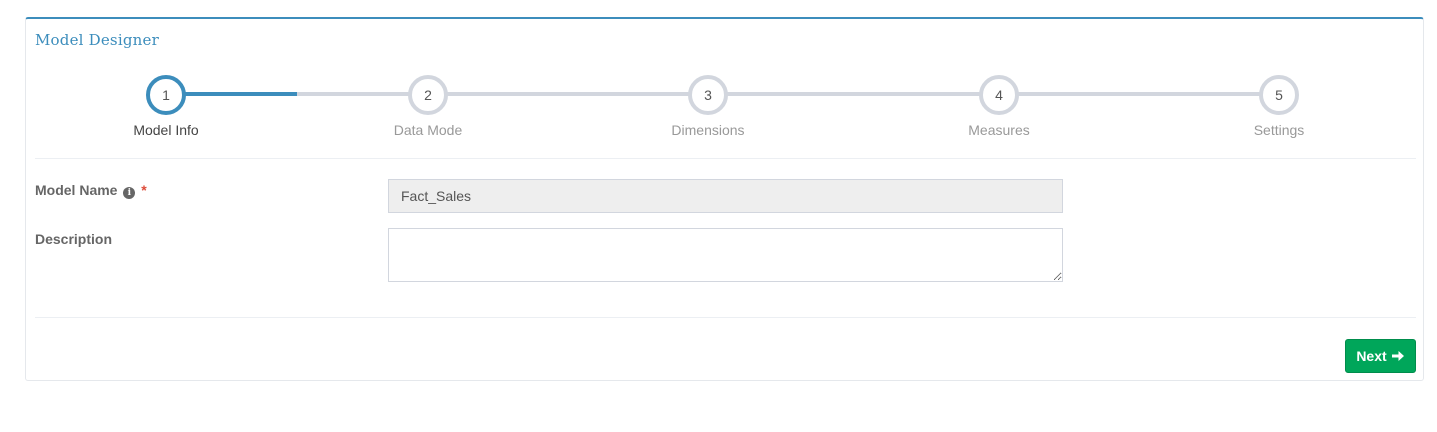 Image resolution: width=1437 pixels, height=432 pixels. I want to click on step-label: Measures, so click(999, 130).